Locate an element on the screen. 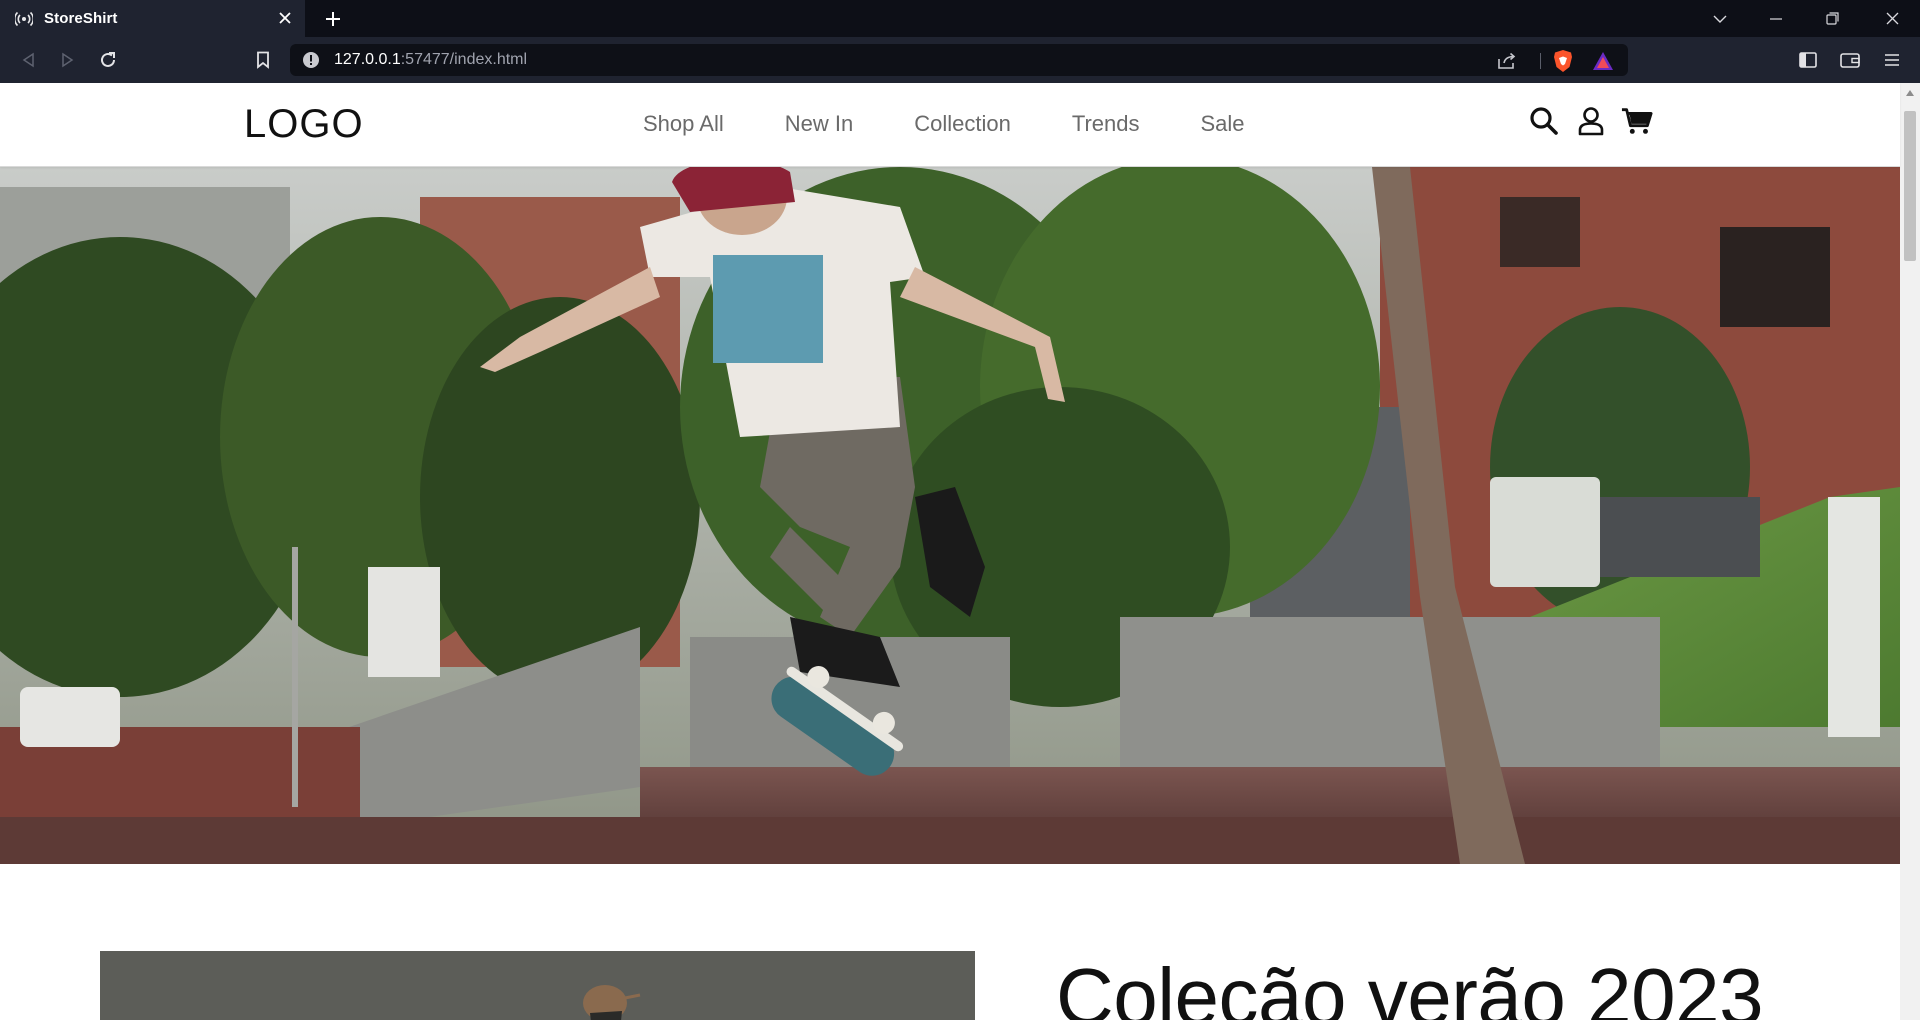 The image size is (1920, 1020). address-bar: 127.0.0.1:57477/index.html is located at coordinates (959, 60).